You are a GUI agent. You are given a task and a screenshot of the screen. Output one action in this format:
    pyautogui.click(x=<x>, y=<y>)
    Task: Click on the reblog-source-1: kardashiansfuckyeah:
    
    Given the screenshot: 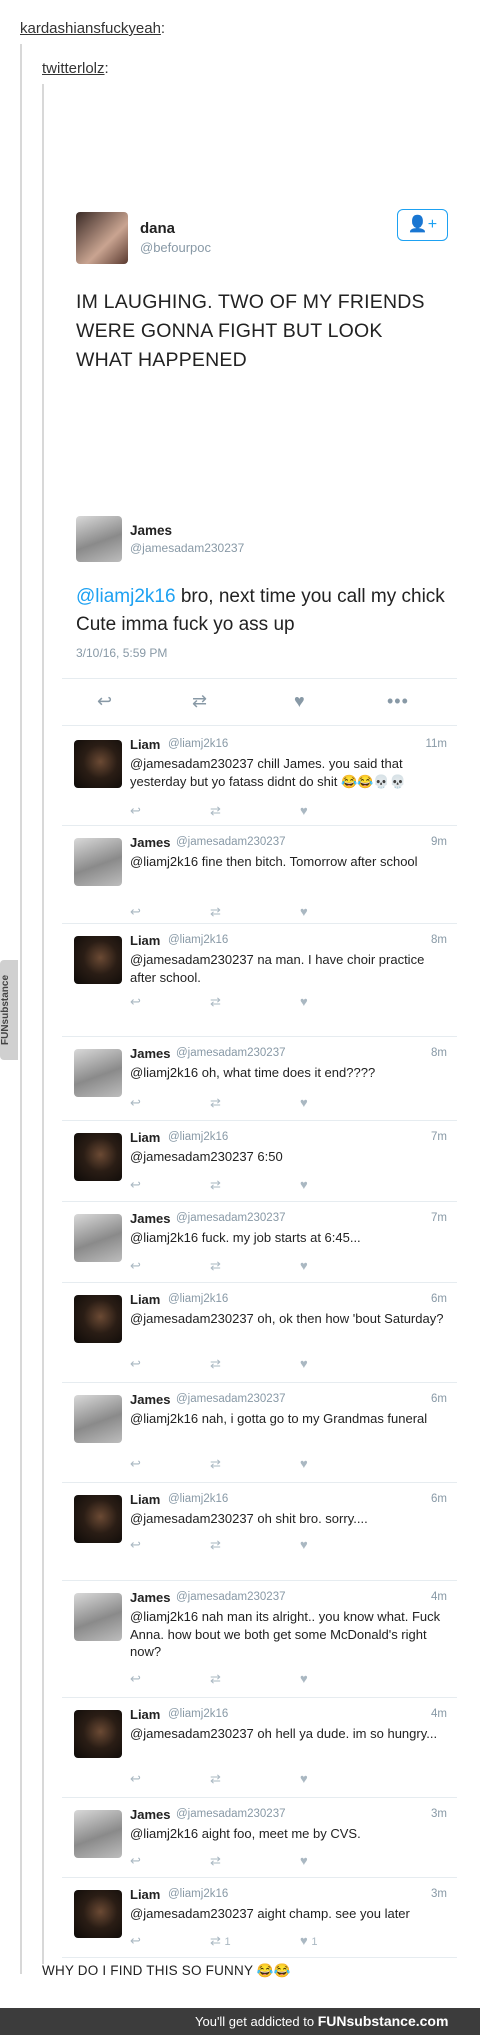 What is the action you would take?
    pyautogui.click(x=92, y=28)
    